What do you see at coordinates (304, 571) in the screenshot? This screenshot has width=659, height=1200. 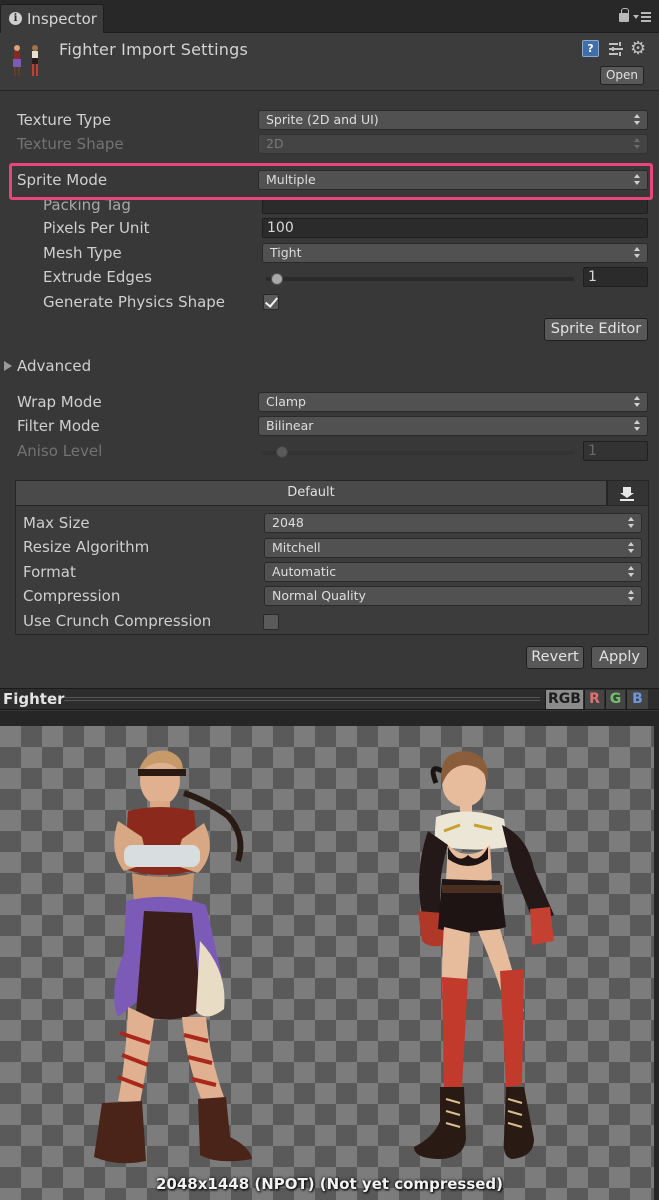 I see `format-value: Automatic` at bounding box center [304, 571].